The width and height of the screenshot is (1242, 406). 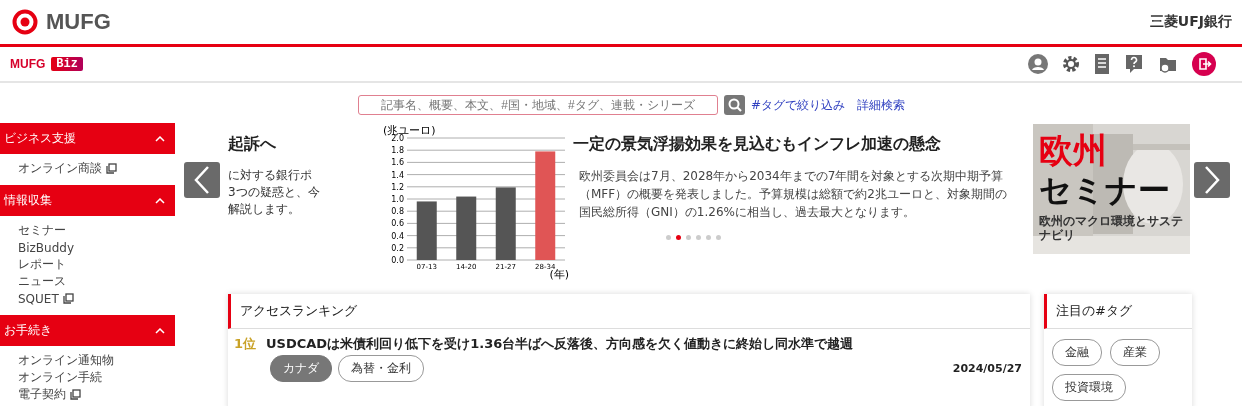 I want to click on sidebar-section-header: ビジネス支援, so click(x=87, y=138).